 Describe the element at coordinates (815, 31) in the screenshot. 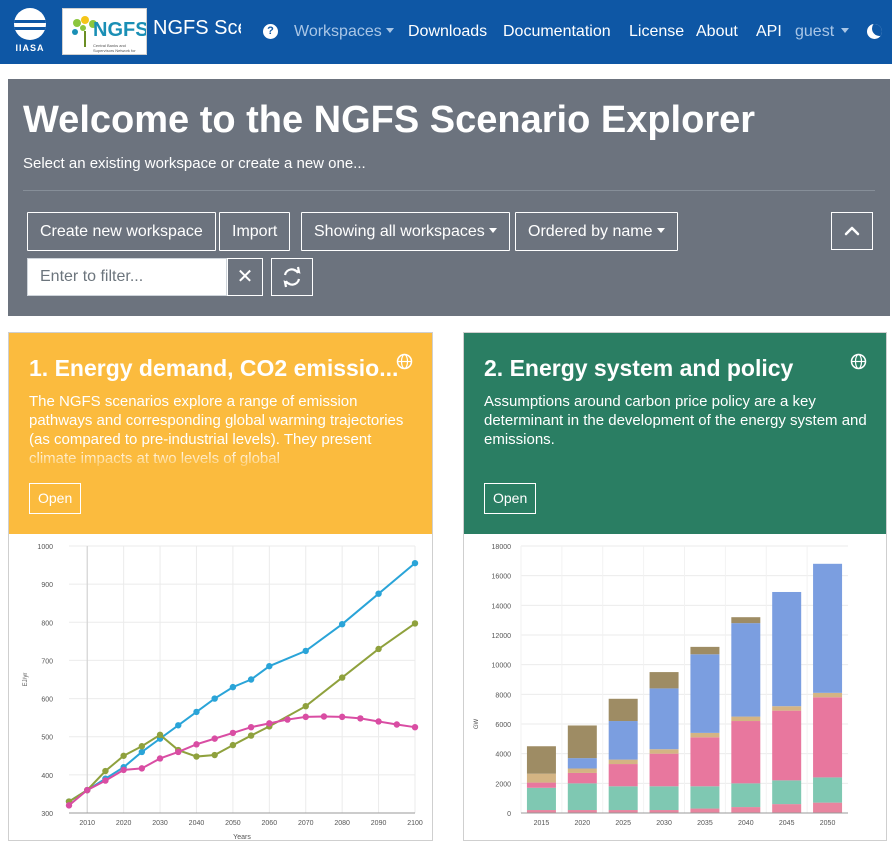

I see `nav-user-label: guest` at that location.